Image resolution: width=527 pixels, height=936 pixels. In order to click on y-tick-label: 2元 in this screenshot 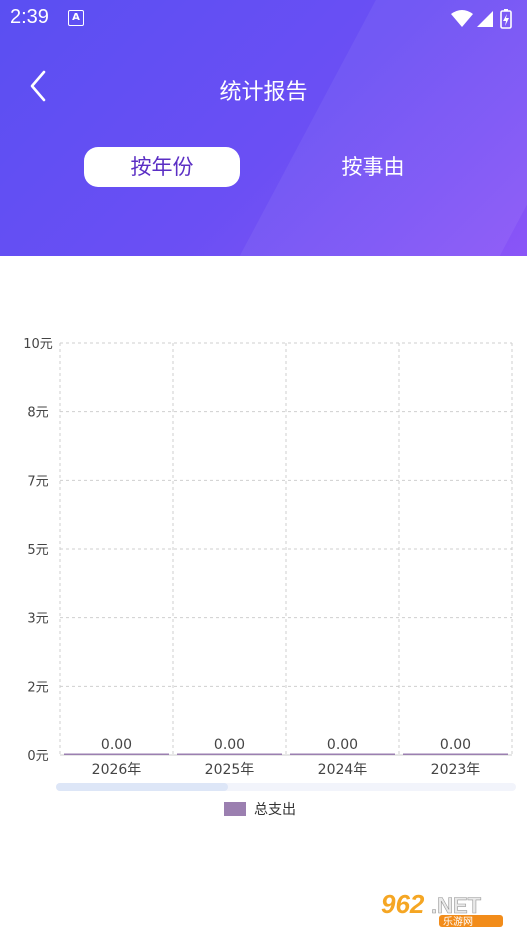, I will do `click(37, 687)`.